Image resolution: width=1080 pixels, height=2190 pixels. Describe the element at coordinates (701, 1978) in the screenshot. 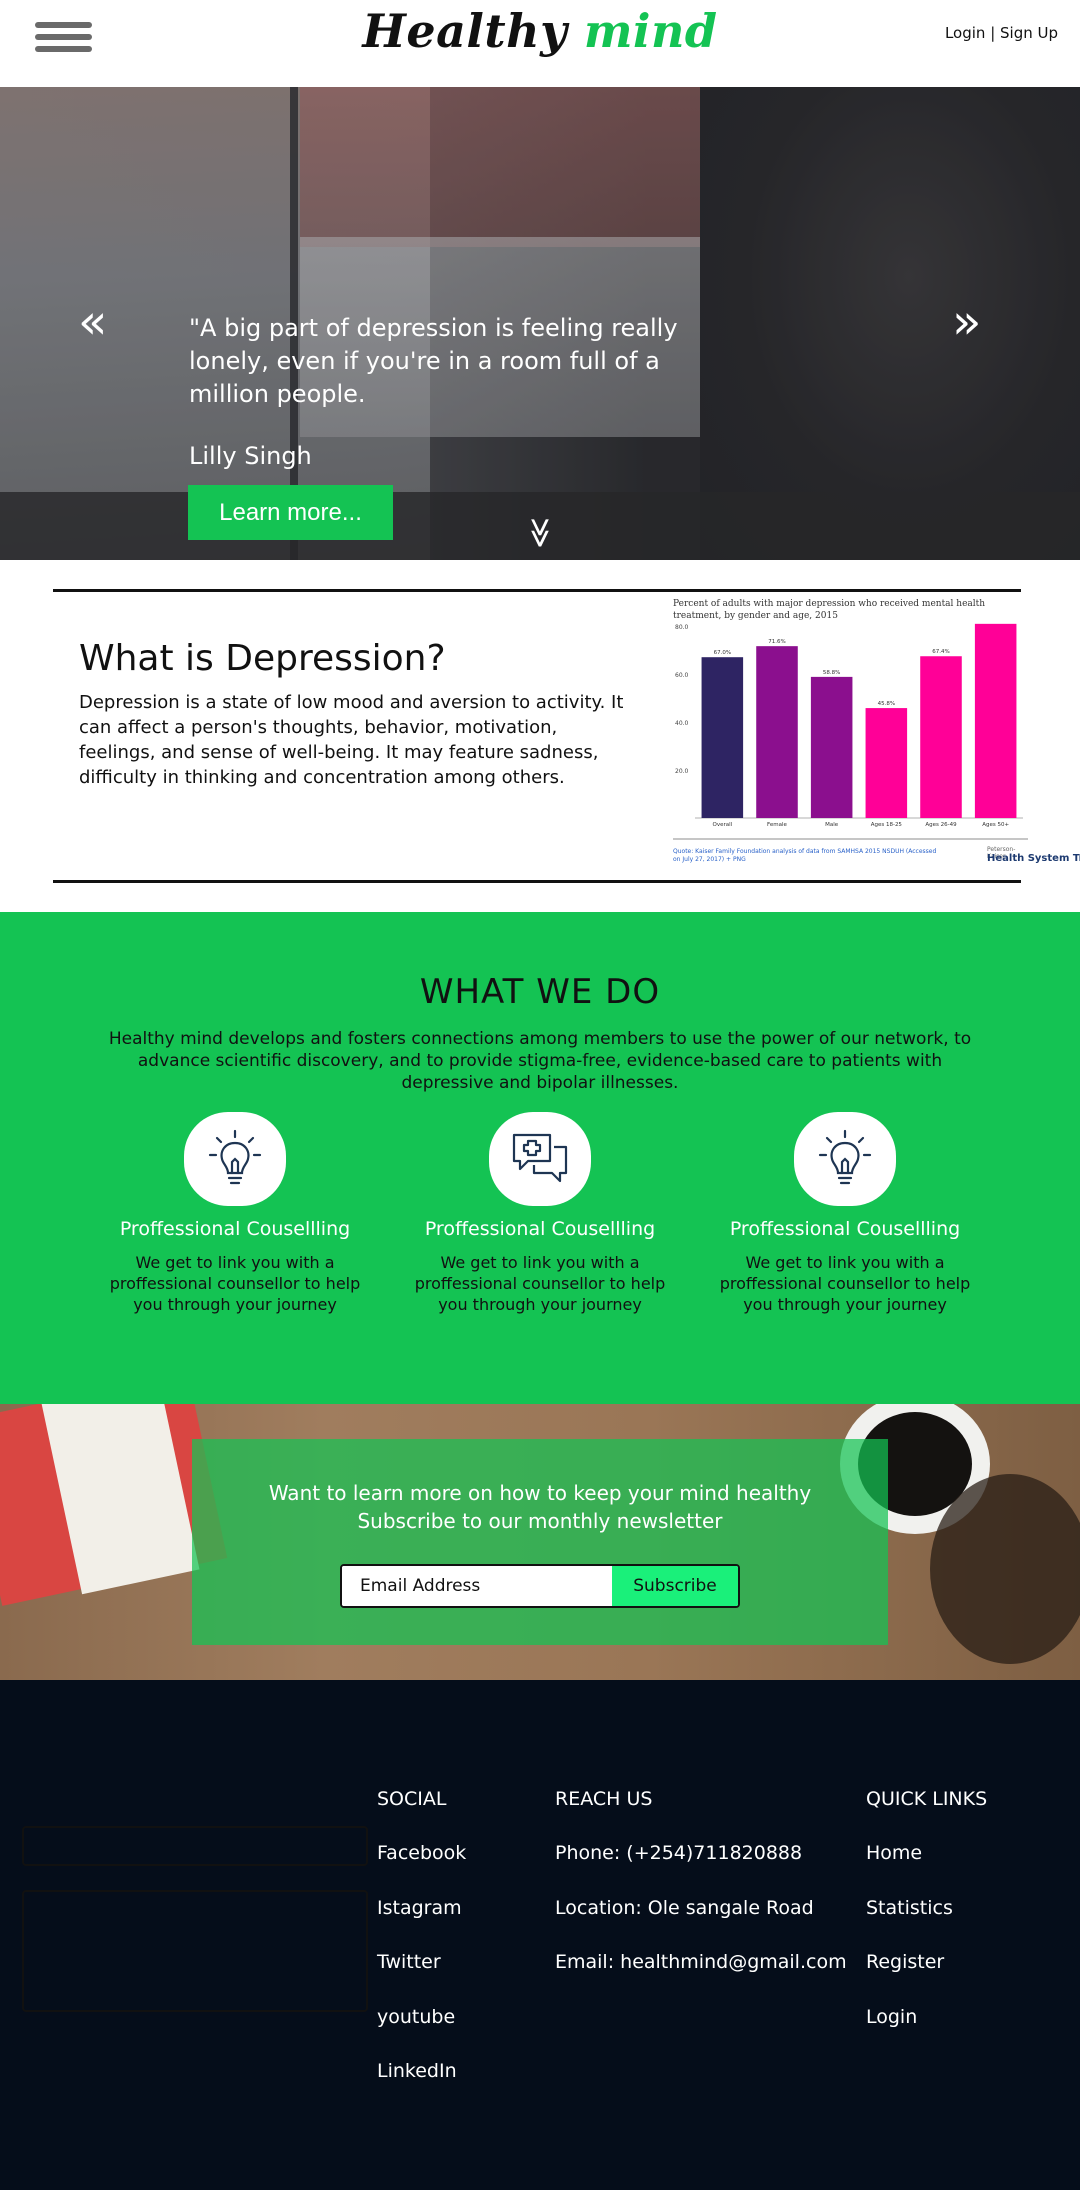

I see `footer-email: Email: healthmind@gmail.com` at that location.